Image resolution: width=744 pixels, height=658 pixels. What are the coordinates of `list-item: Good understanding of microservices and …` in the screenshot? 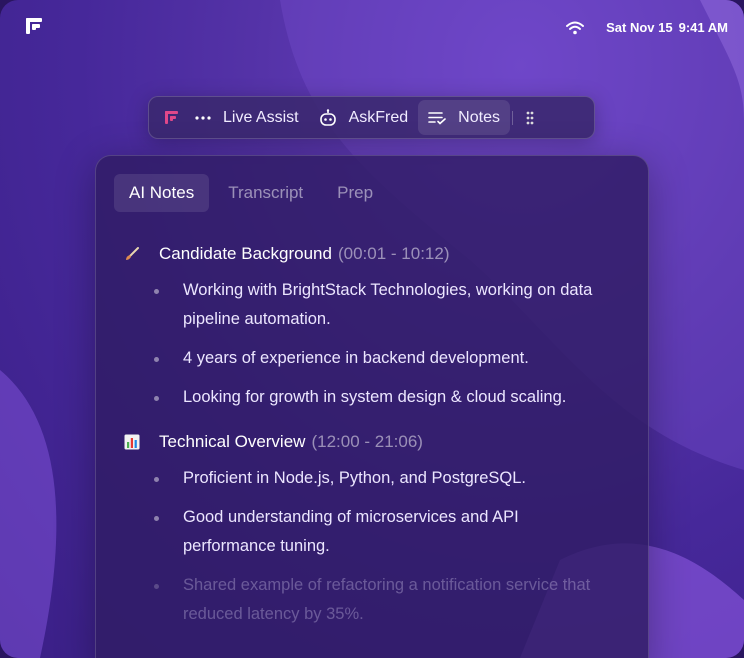 It's located at (374, 532).